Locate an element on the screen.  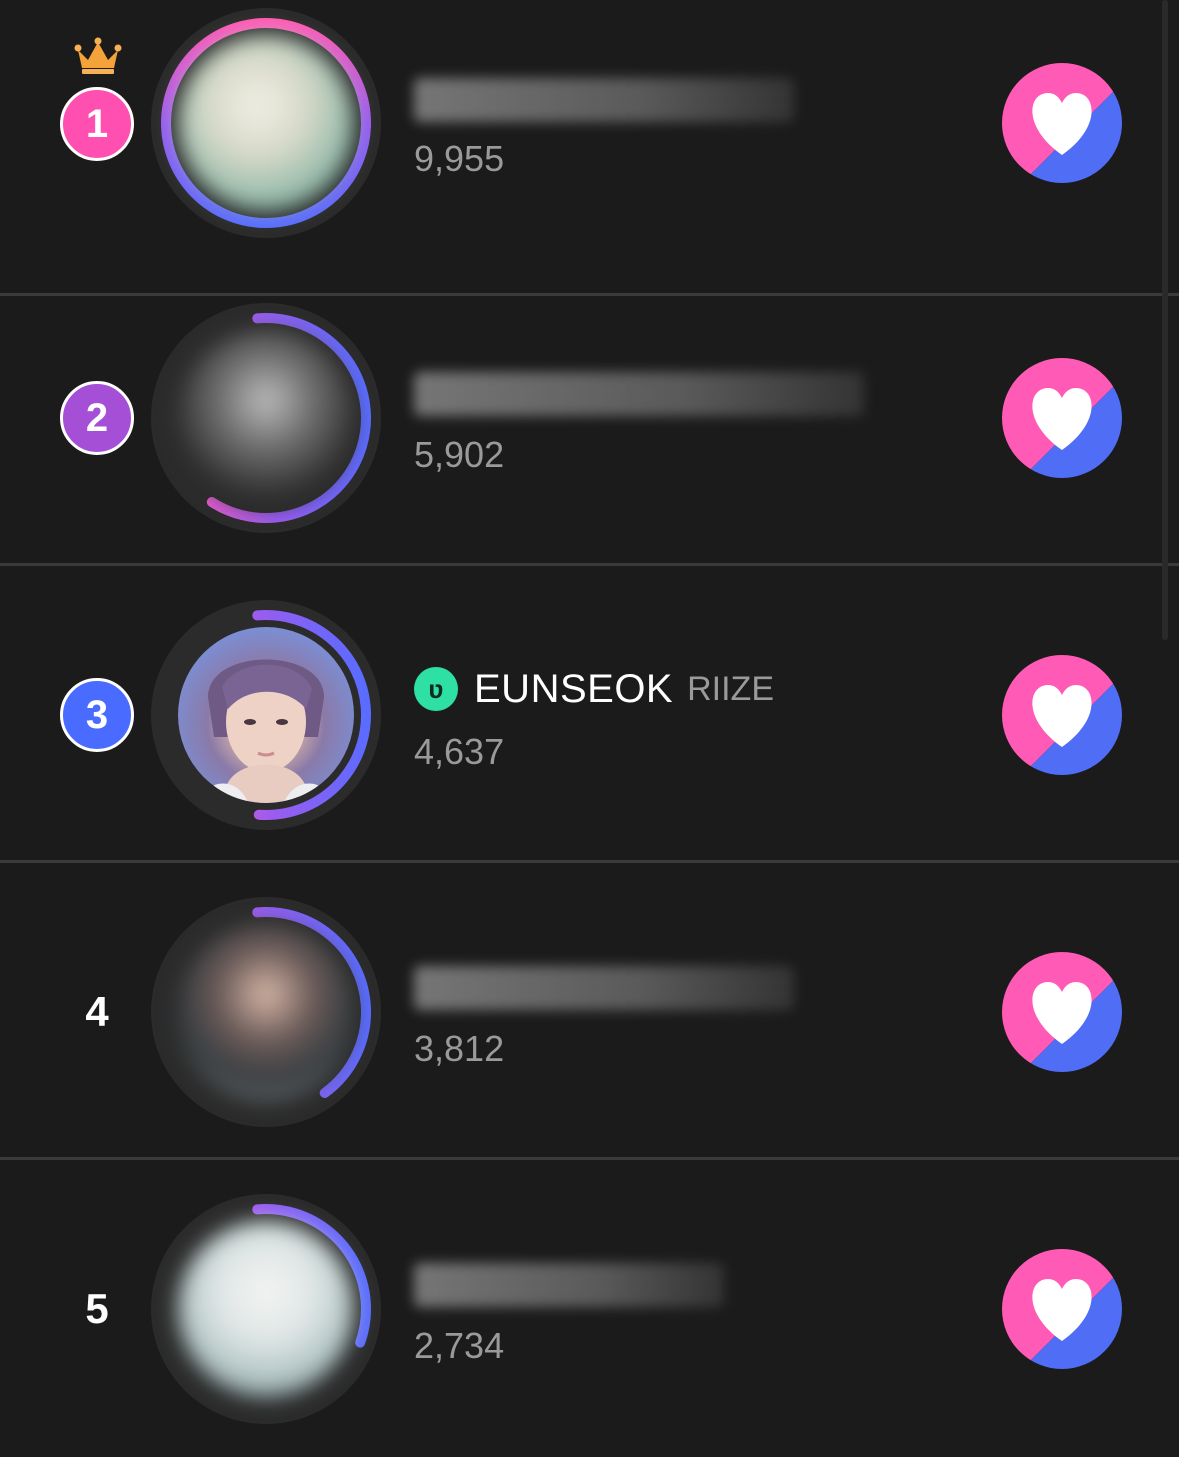
rank-indicator: 4 is located at coordinates (97, 1012).